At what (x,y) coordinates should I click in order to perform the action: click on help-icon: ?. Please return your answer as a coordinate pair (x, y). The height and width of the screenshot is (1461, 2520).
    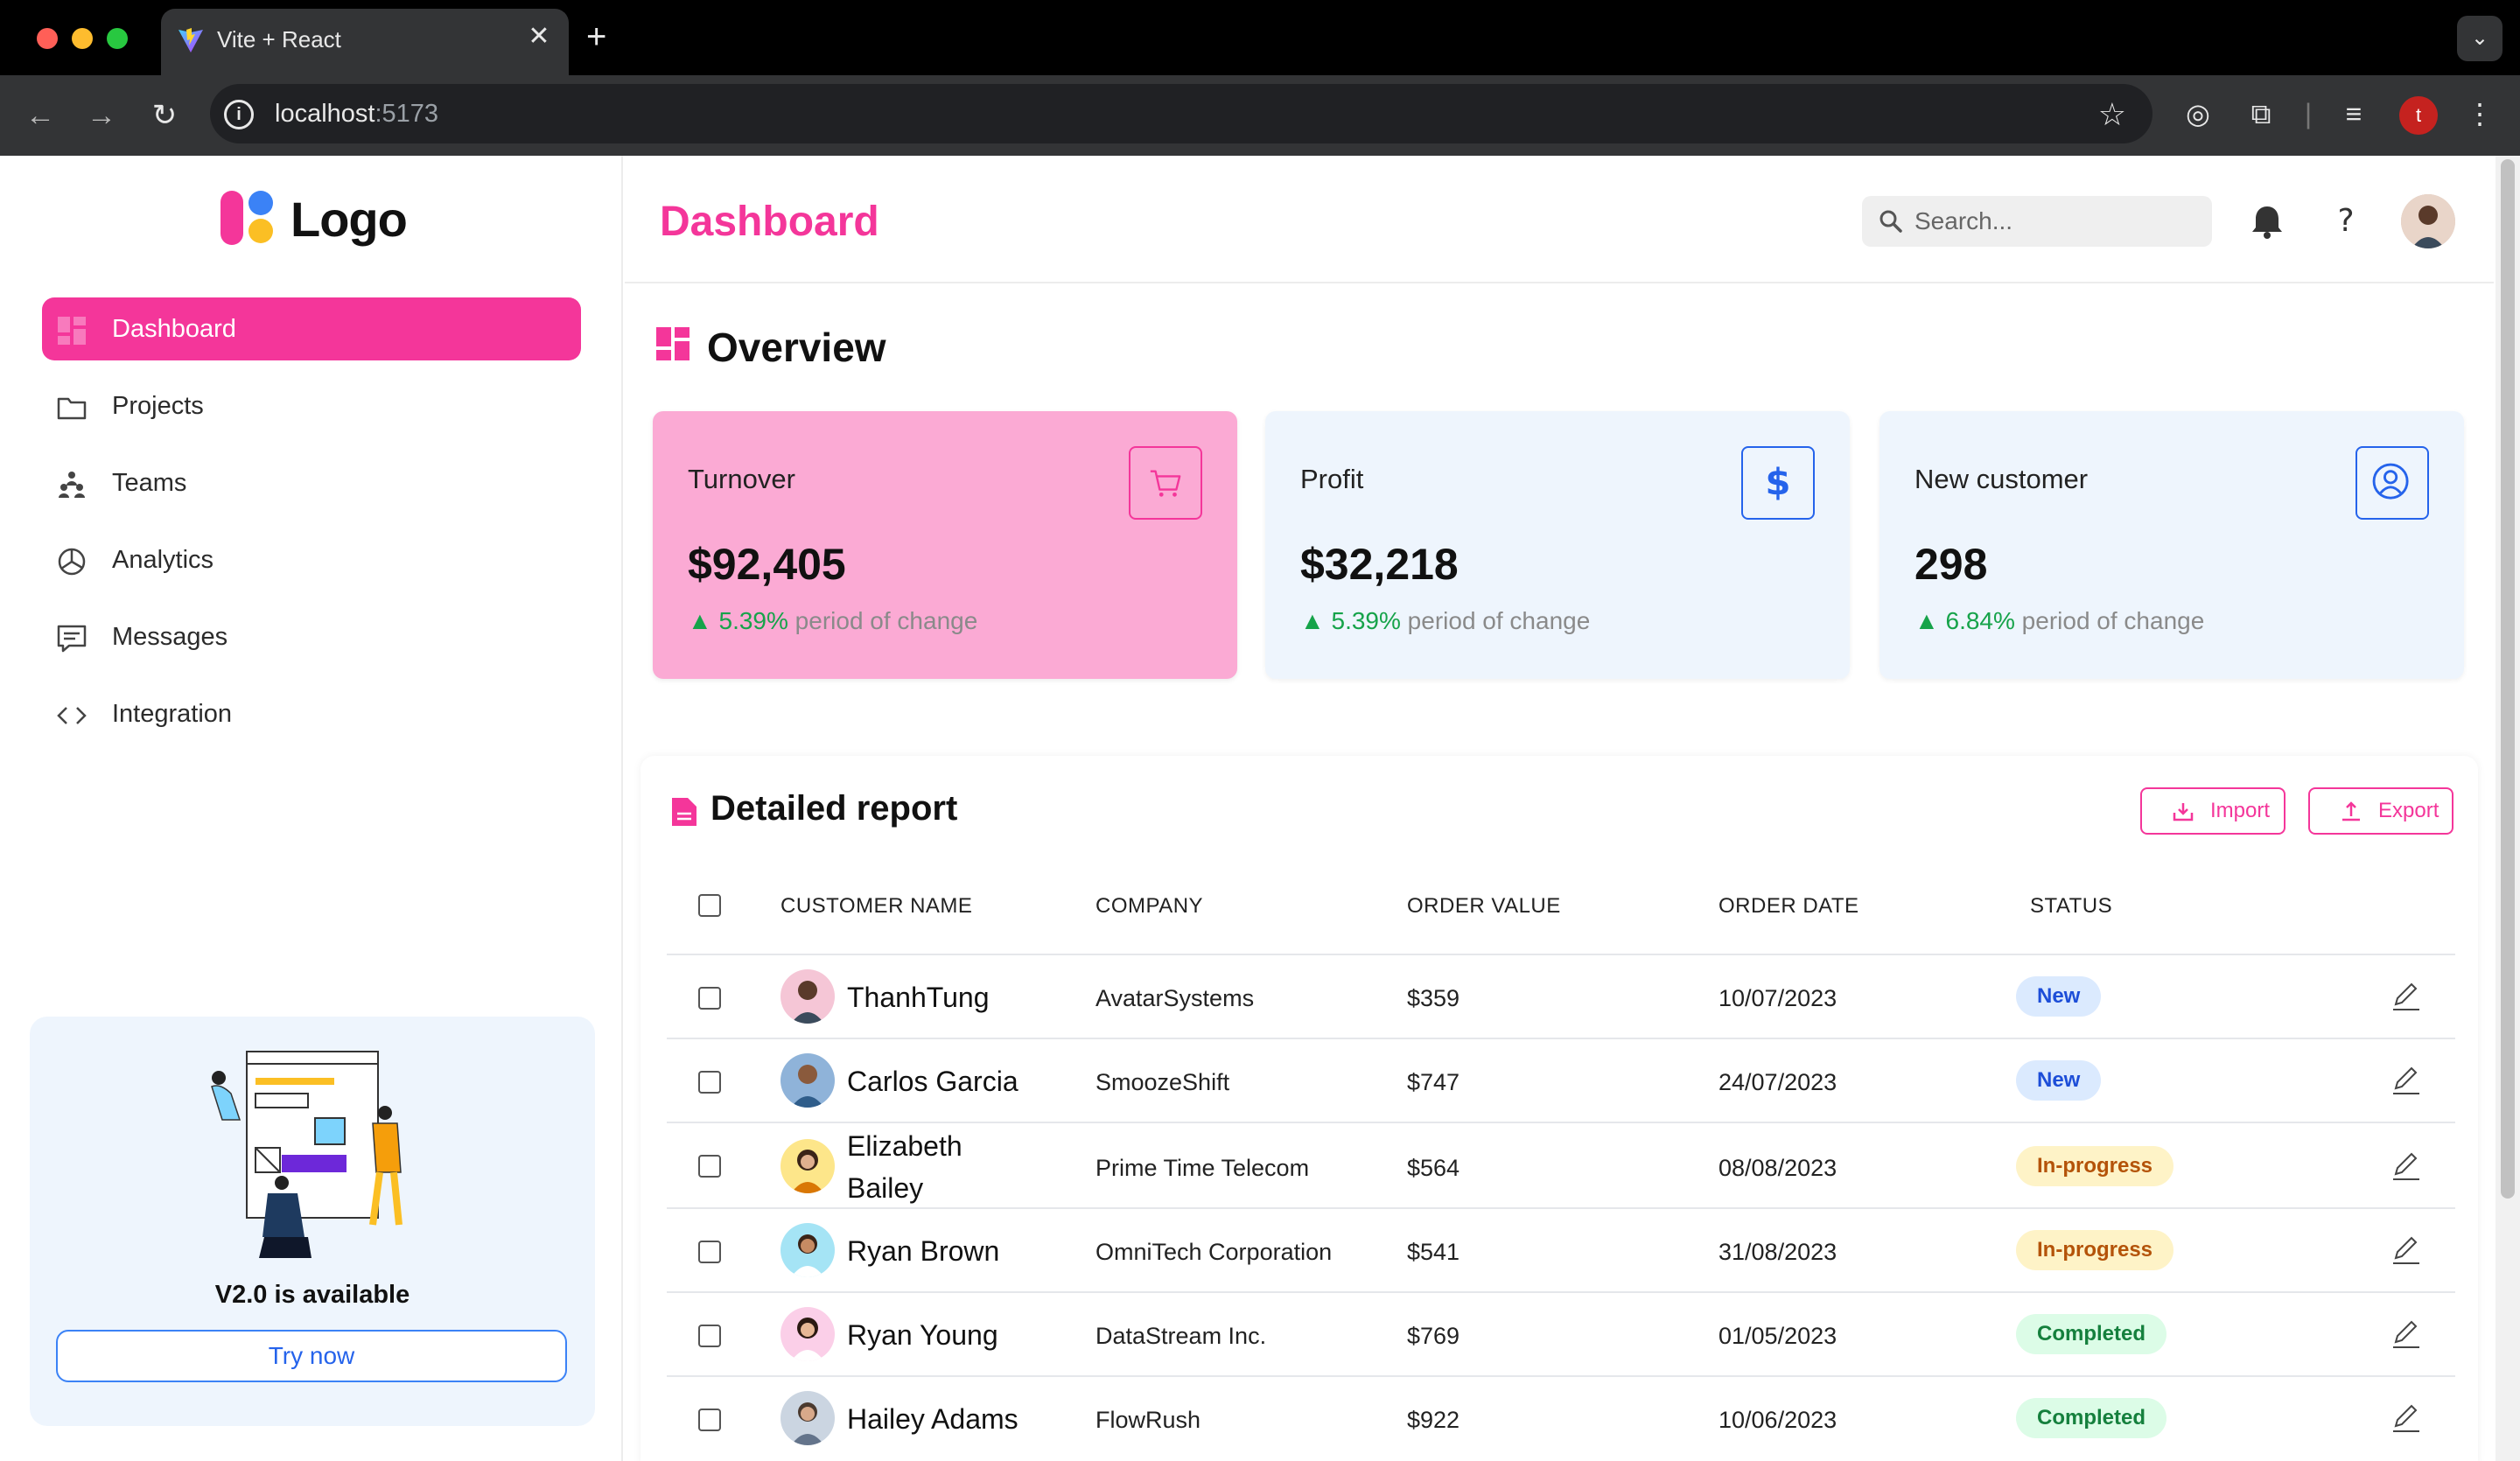
    Looking at the image, I should click on (2346, 221).